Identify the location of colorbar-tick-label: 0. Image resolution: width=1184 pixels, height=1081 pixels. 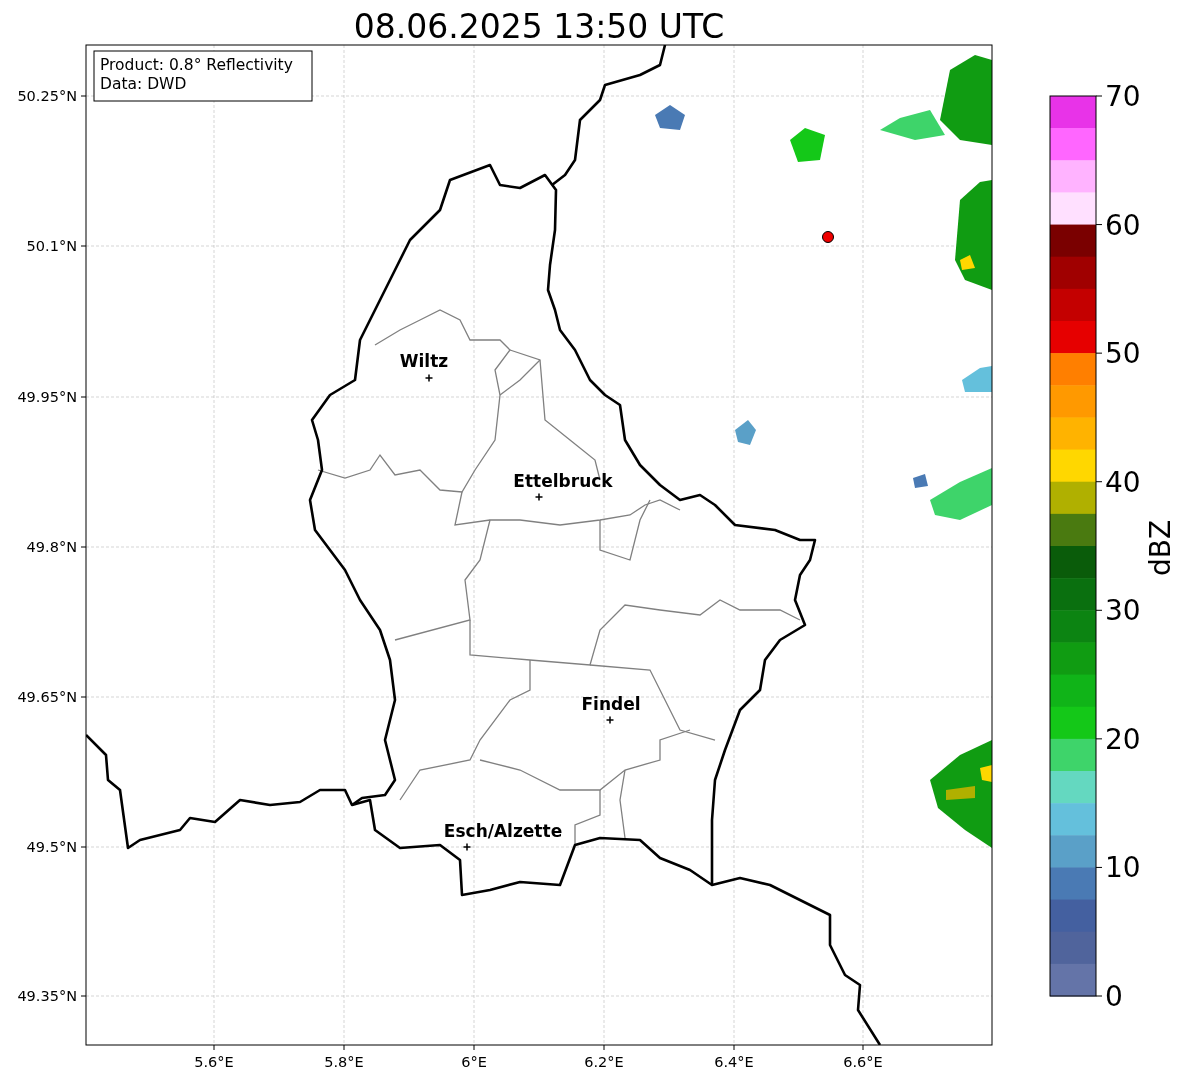
(1114, 996).